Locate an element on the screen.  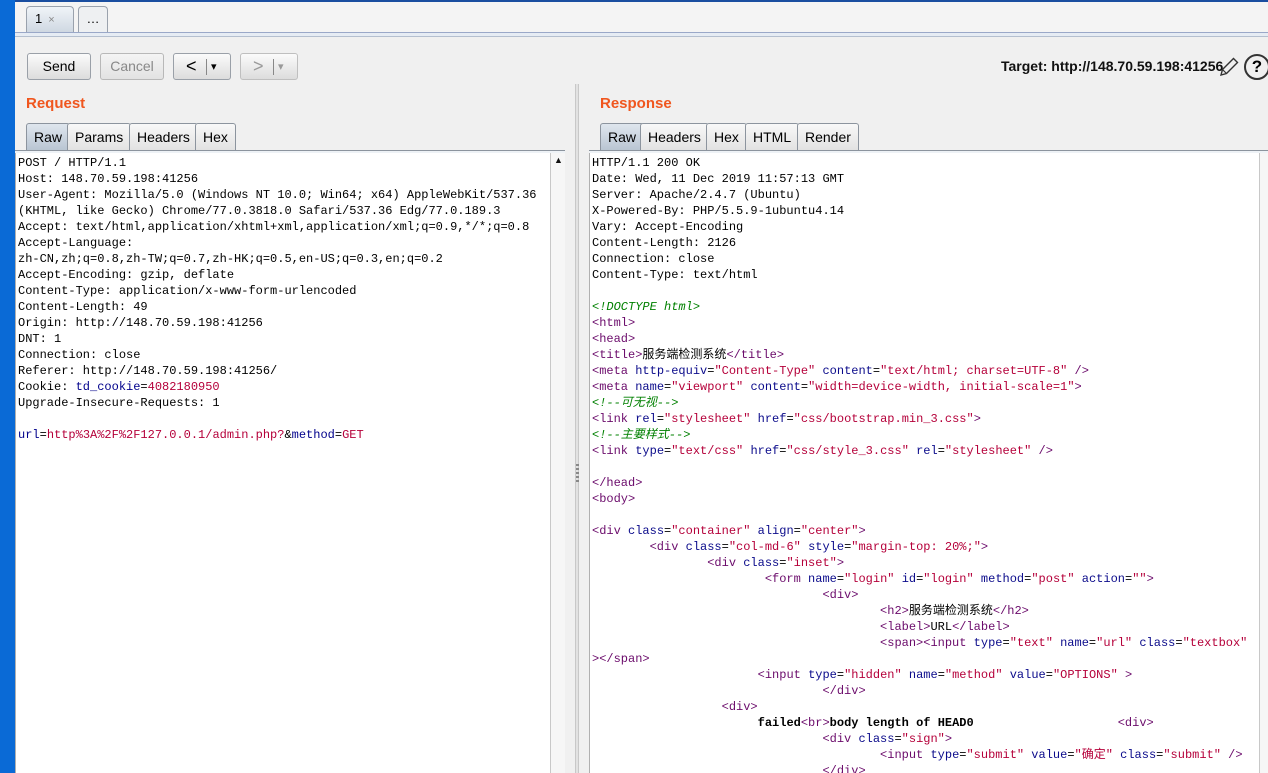
response-tab-html: HTML is located at coordinates (772, 136).